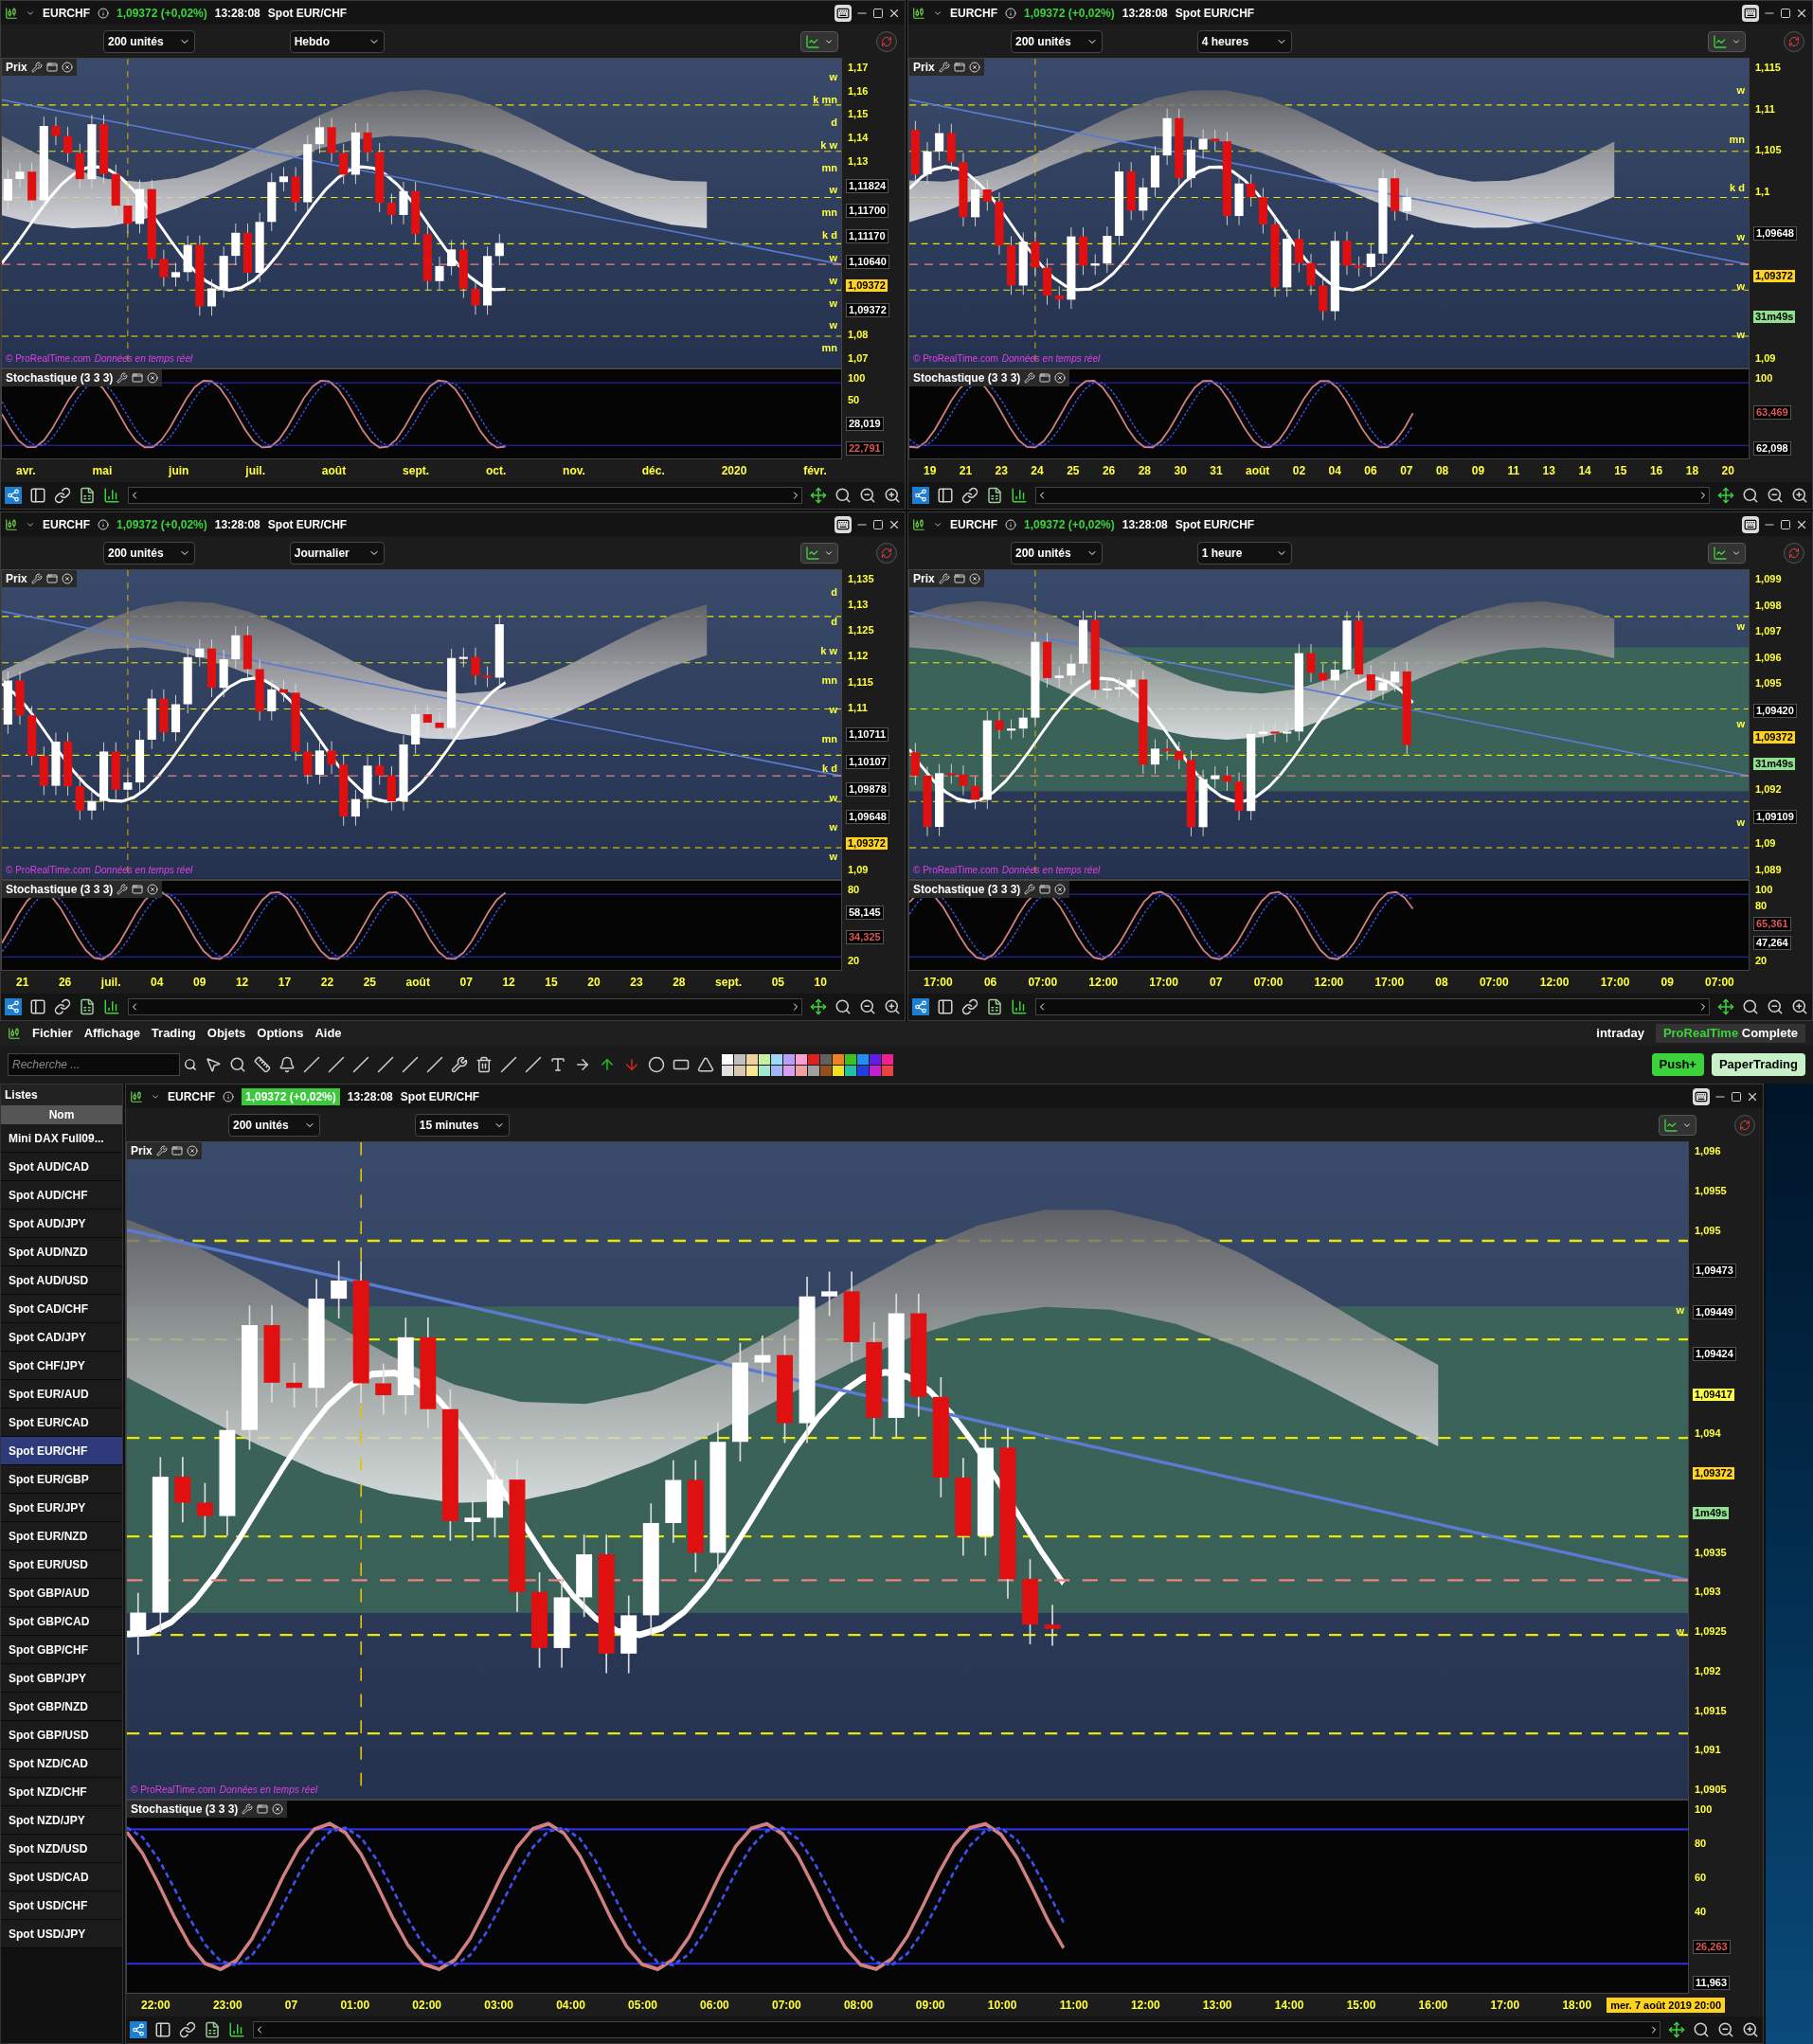 Image resolution: width=1813 pixels, height=2044 pixels. I want to click on time-axis-label: 10, so click(820, 983).